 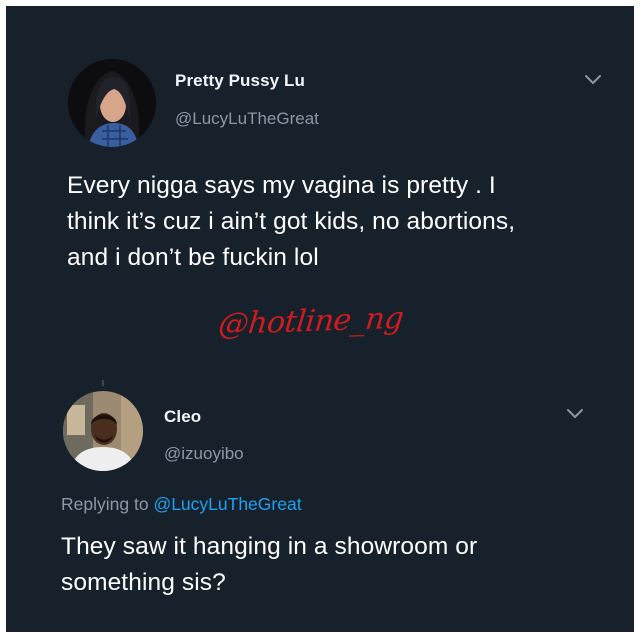 I want to click on watermark: @hotline_ng, so click(x=310, y=321).